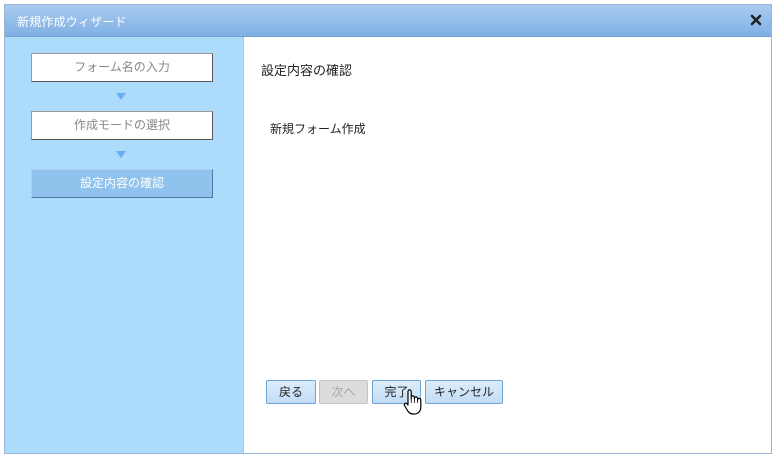  Describe the element at coordinates (122, 183) in the screenshot. I see `step-confirm-settings: 設定内容の確認` at that location.